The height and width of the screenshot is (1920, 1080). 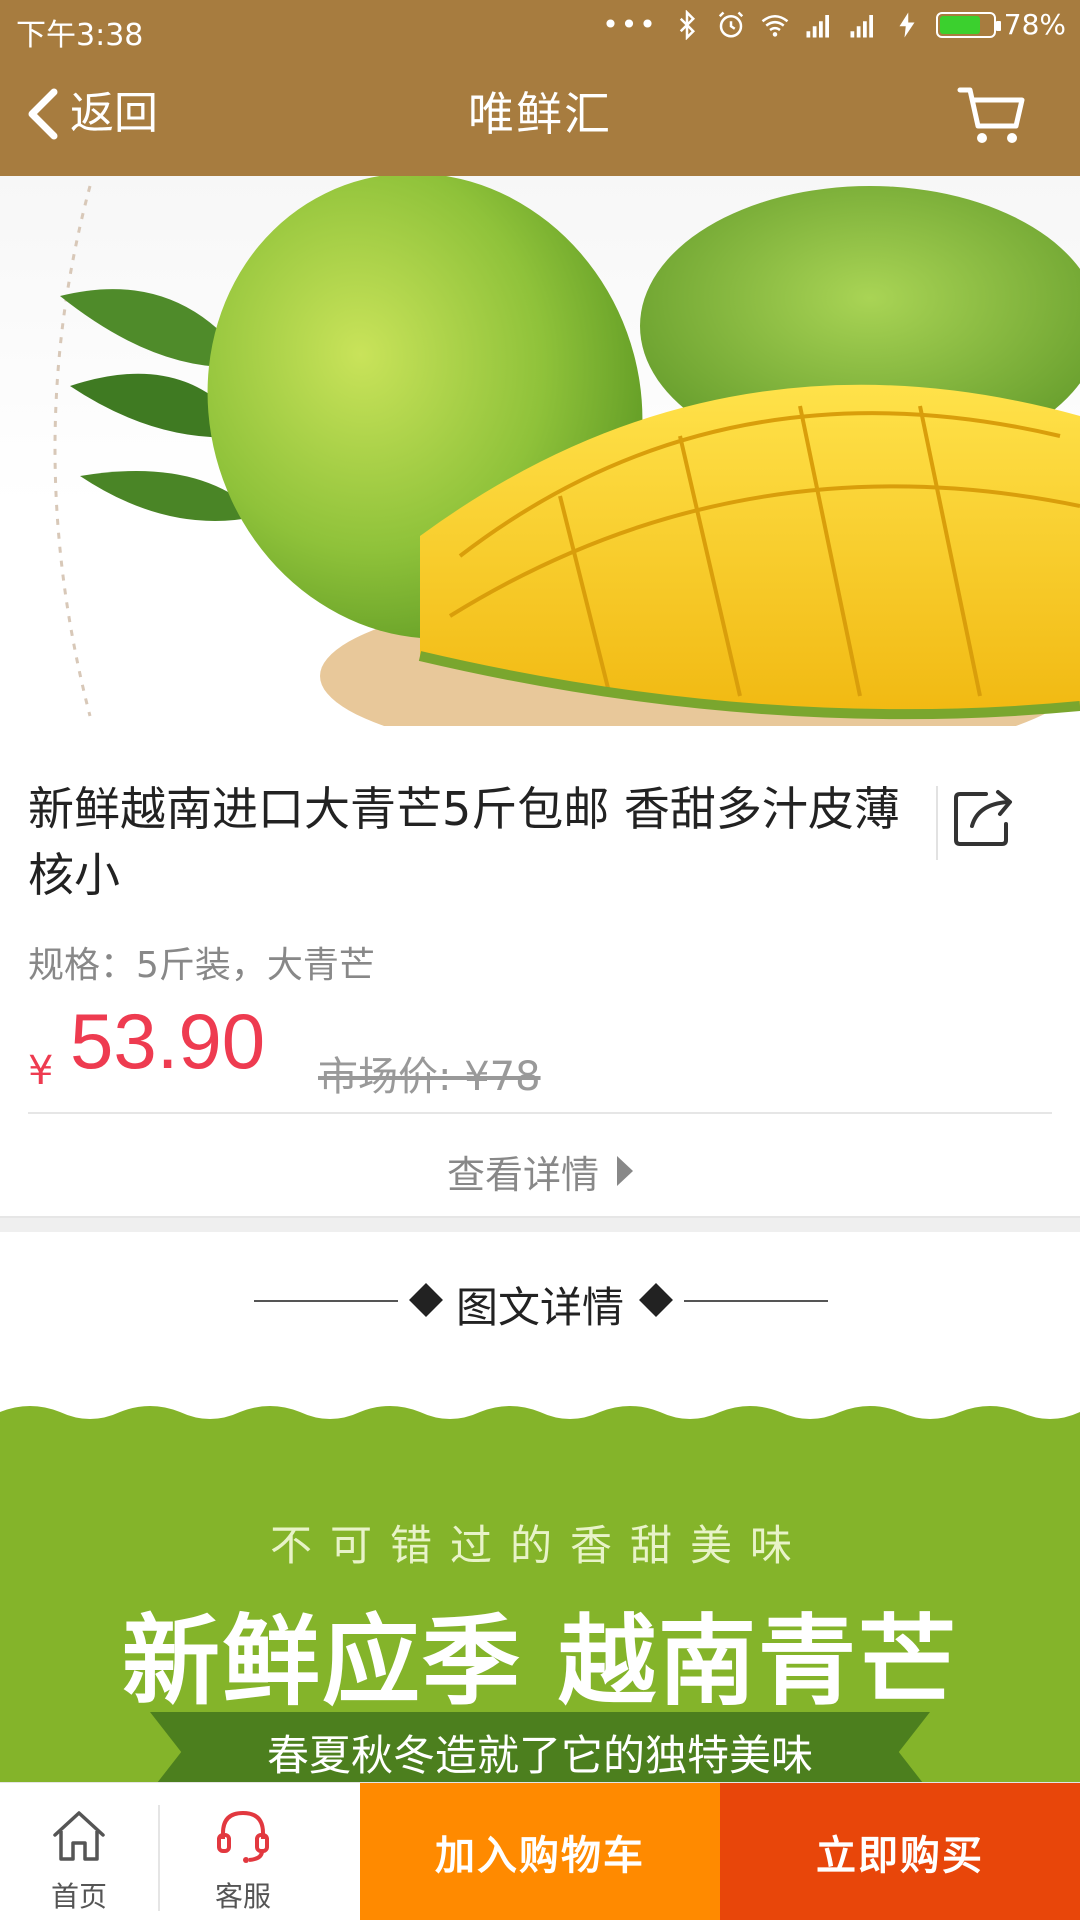 I want to click on battery-percent: 78%, so click(x=1034, y=24).